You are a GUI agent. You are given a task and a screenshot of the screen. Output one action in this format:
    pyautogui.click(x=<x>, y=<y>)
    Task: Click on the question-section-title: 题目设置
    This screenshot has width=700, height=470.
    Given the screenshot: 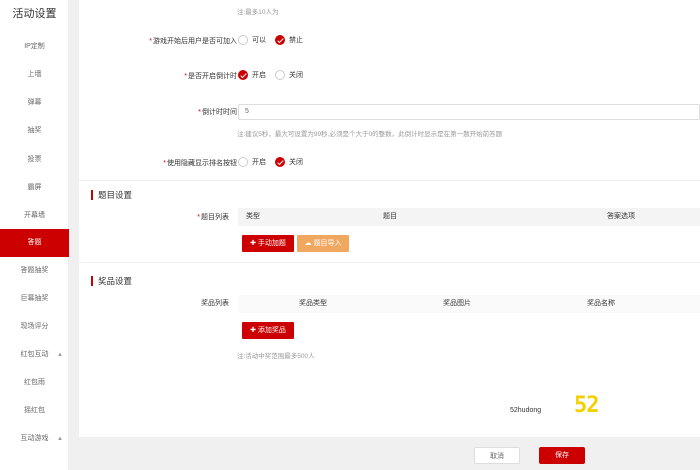 What is the action you would take?
    pyautogui.click(x=111, y=195)
    